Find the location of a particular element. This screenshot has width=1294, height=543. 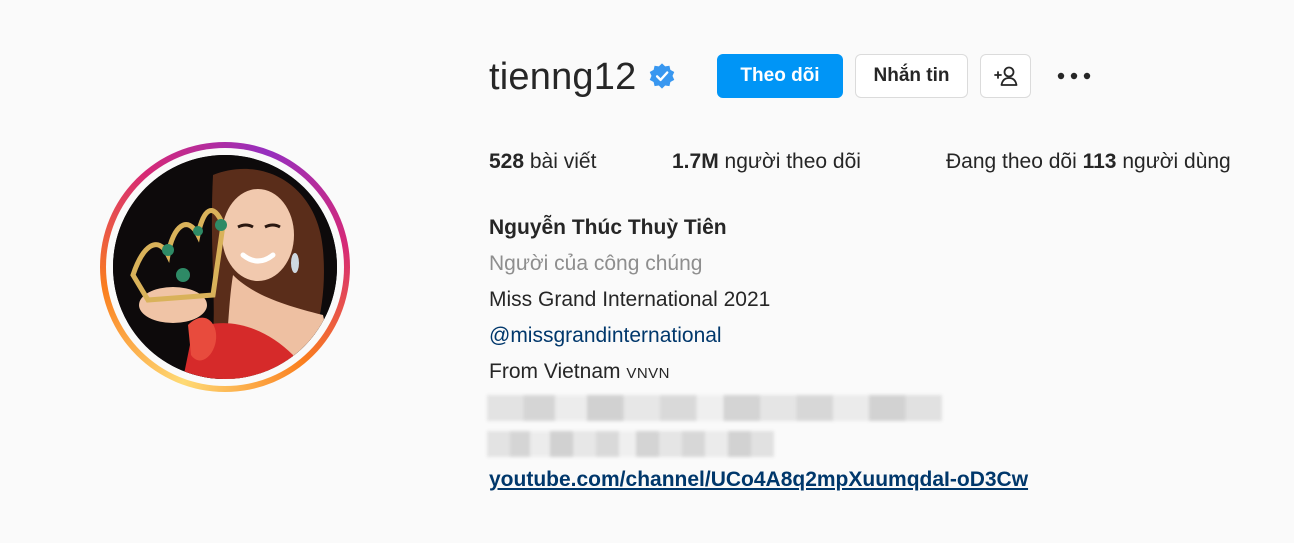

avatar-portrait-icon is located at coordinates (225, 267).